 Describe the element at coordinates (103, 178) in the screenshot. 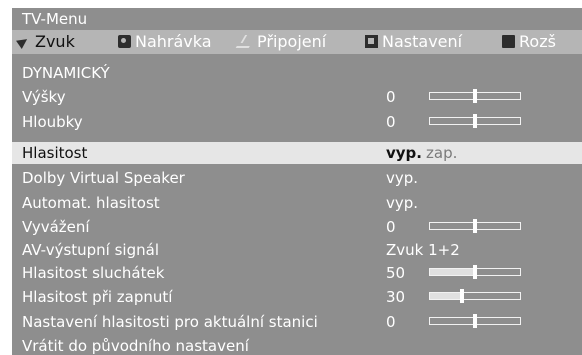

I see `menu-item-label: Dolby Virtual Speaker` at that location.